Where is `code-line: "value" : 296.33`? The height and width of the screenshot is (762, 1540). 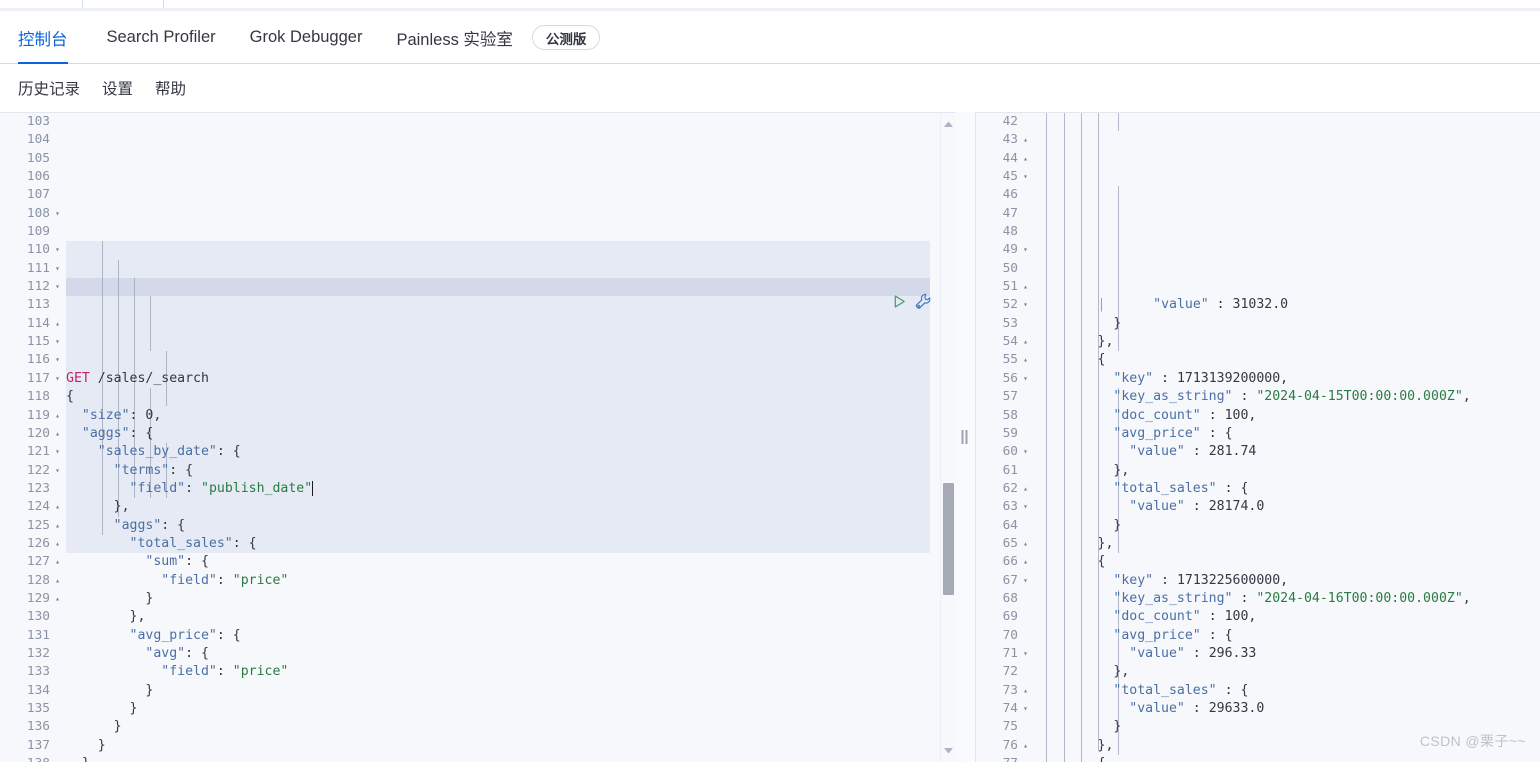 code-line: "value" : 296.33 is located at coordinates (1287, 654).